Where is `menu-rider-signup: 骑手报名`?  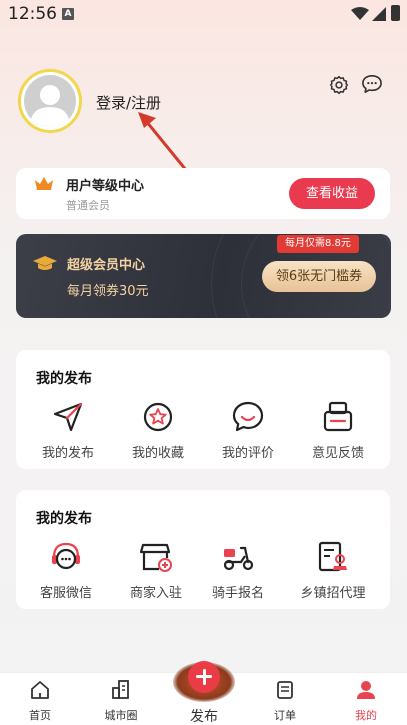
menu-rider-signup: 骑手报名 is located at coordinates (238, 570).